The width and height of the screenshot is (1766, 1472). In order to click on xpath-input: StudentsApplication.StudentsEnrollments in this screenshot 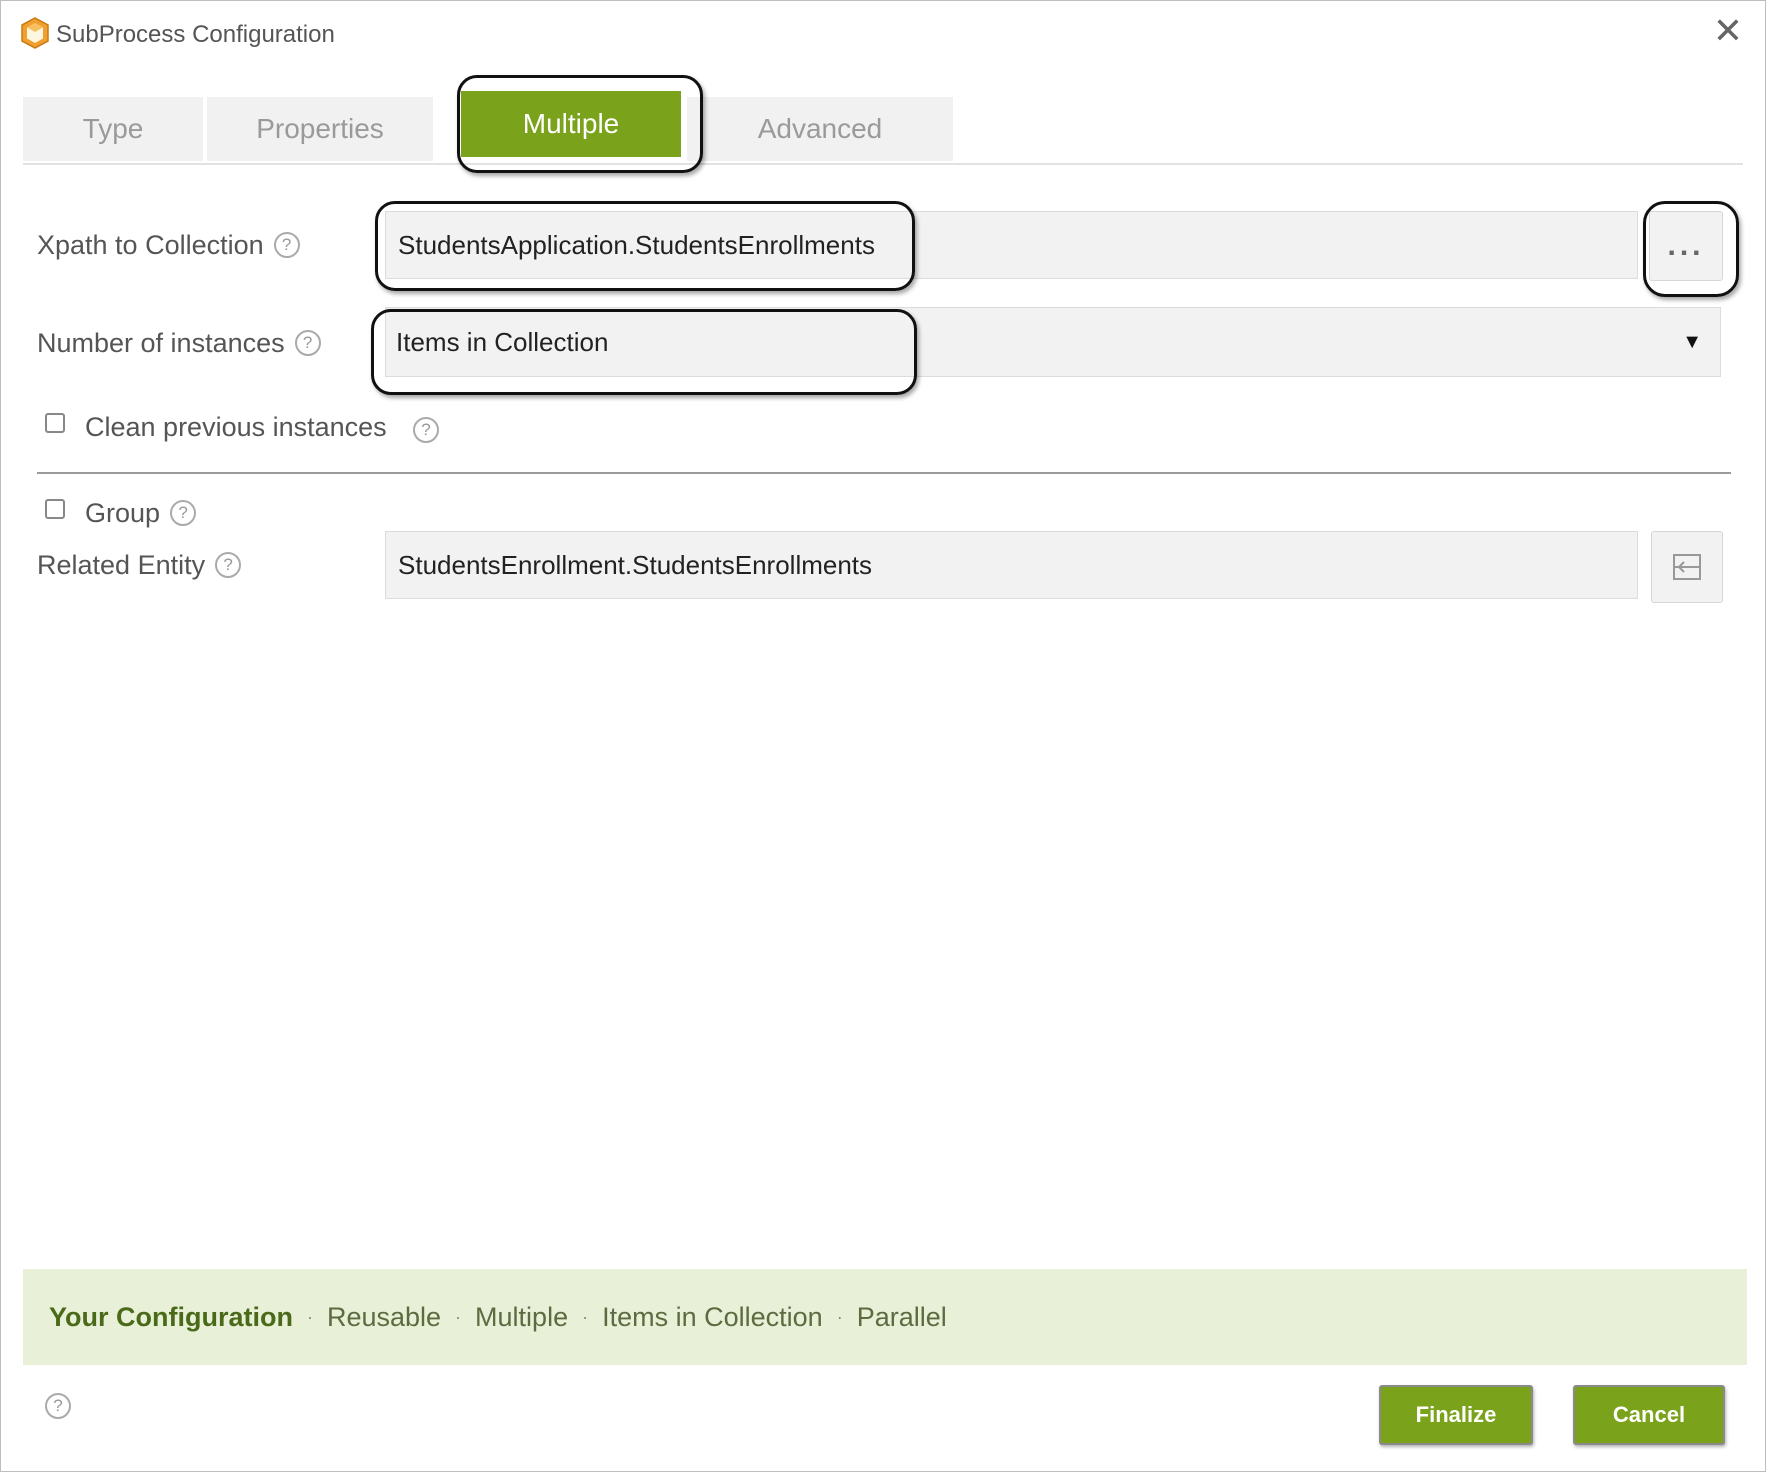, I will do `click(1011, 245)`.